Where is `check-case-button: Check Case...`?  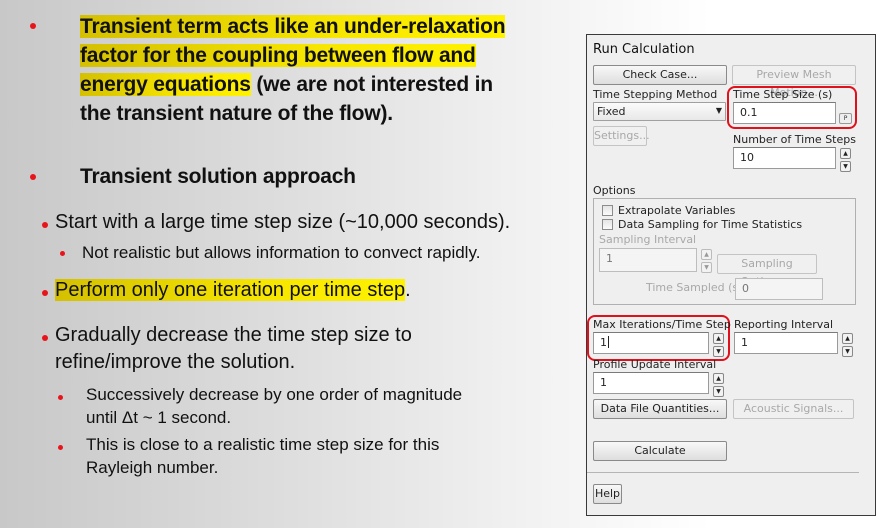
check-case-button: Check Case... is located at coordinates (660, 75).